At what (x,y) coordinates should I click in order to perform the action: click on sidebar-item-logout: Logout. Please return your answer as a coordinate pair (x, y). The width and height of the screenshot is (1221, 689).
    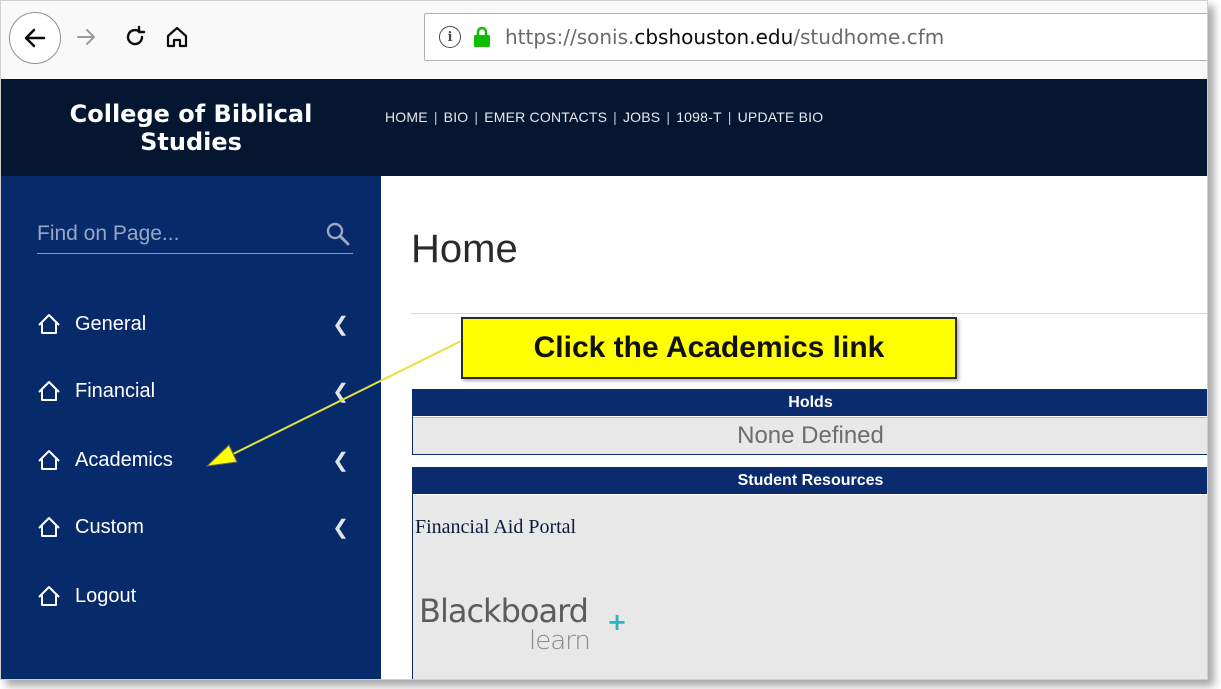
    Looking at the image, I should click on (197, 596).